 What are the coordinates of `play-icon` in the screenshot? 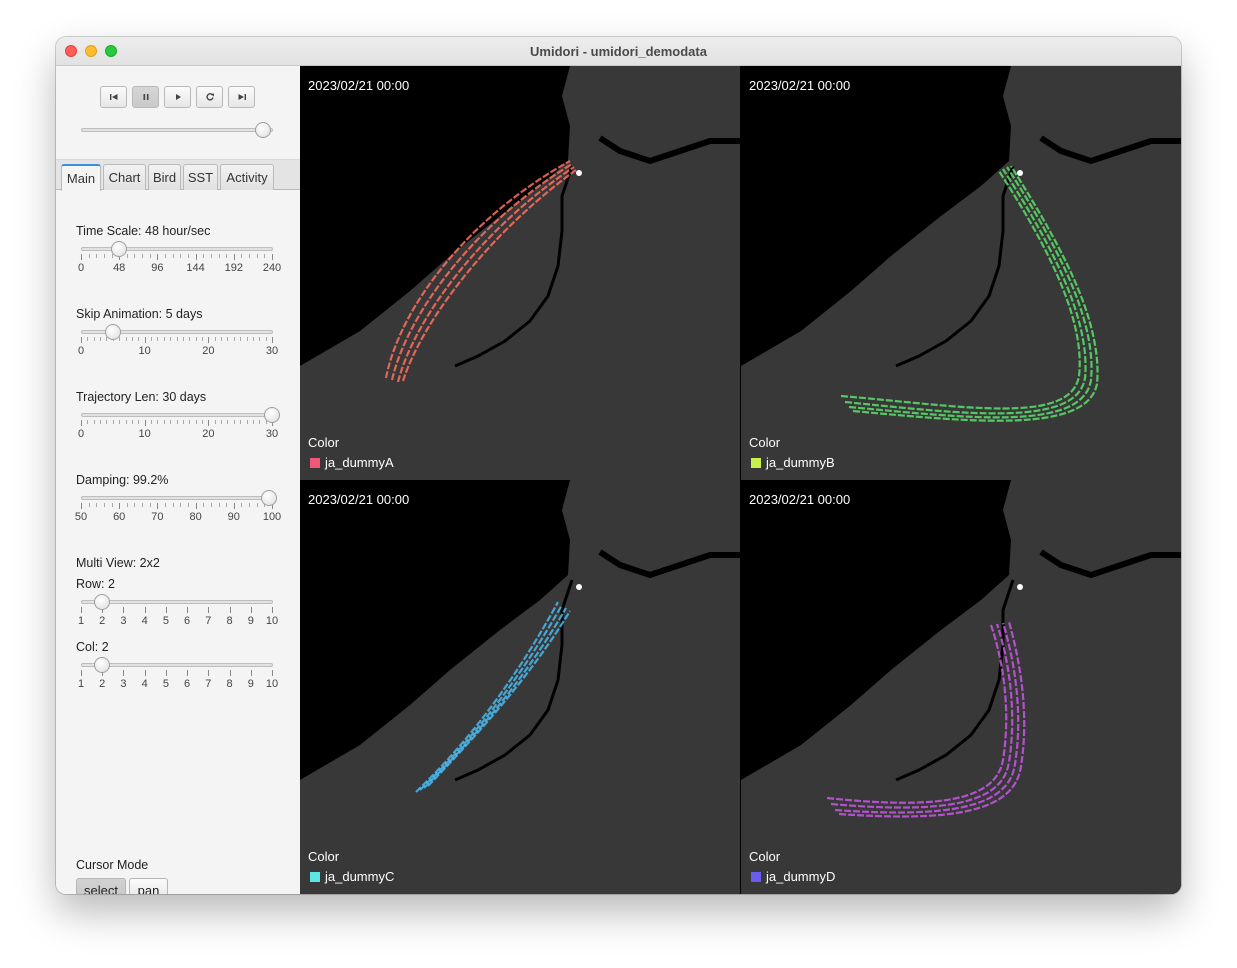 It's located at (178, 97).